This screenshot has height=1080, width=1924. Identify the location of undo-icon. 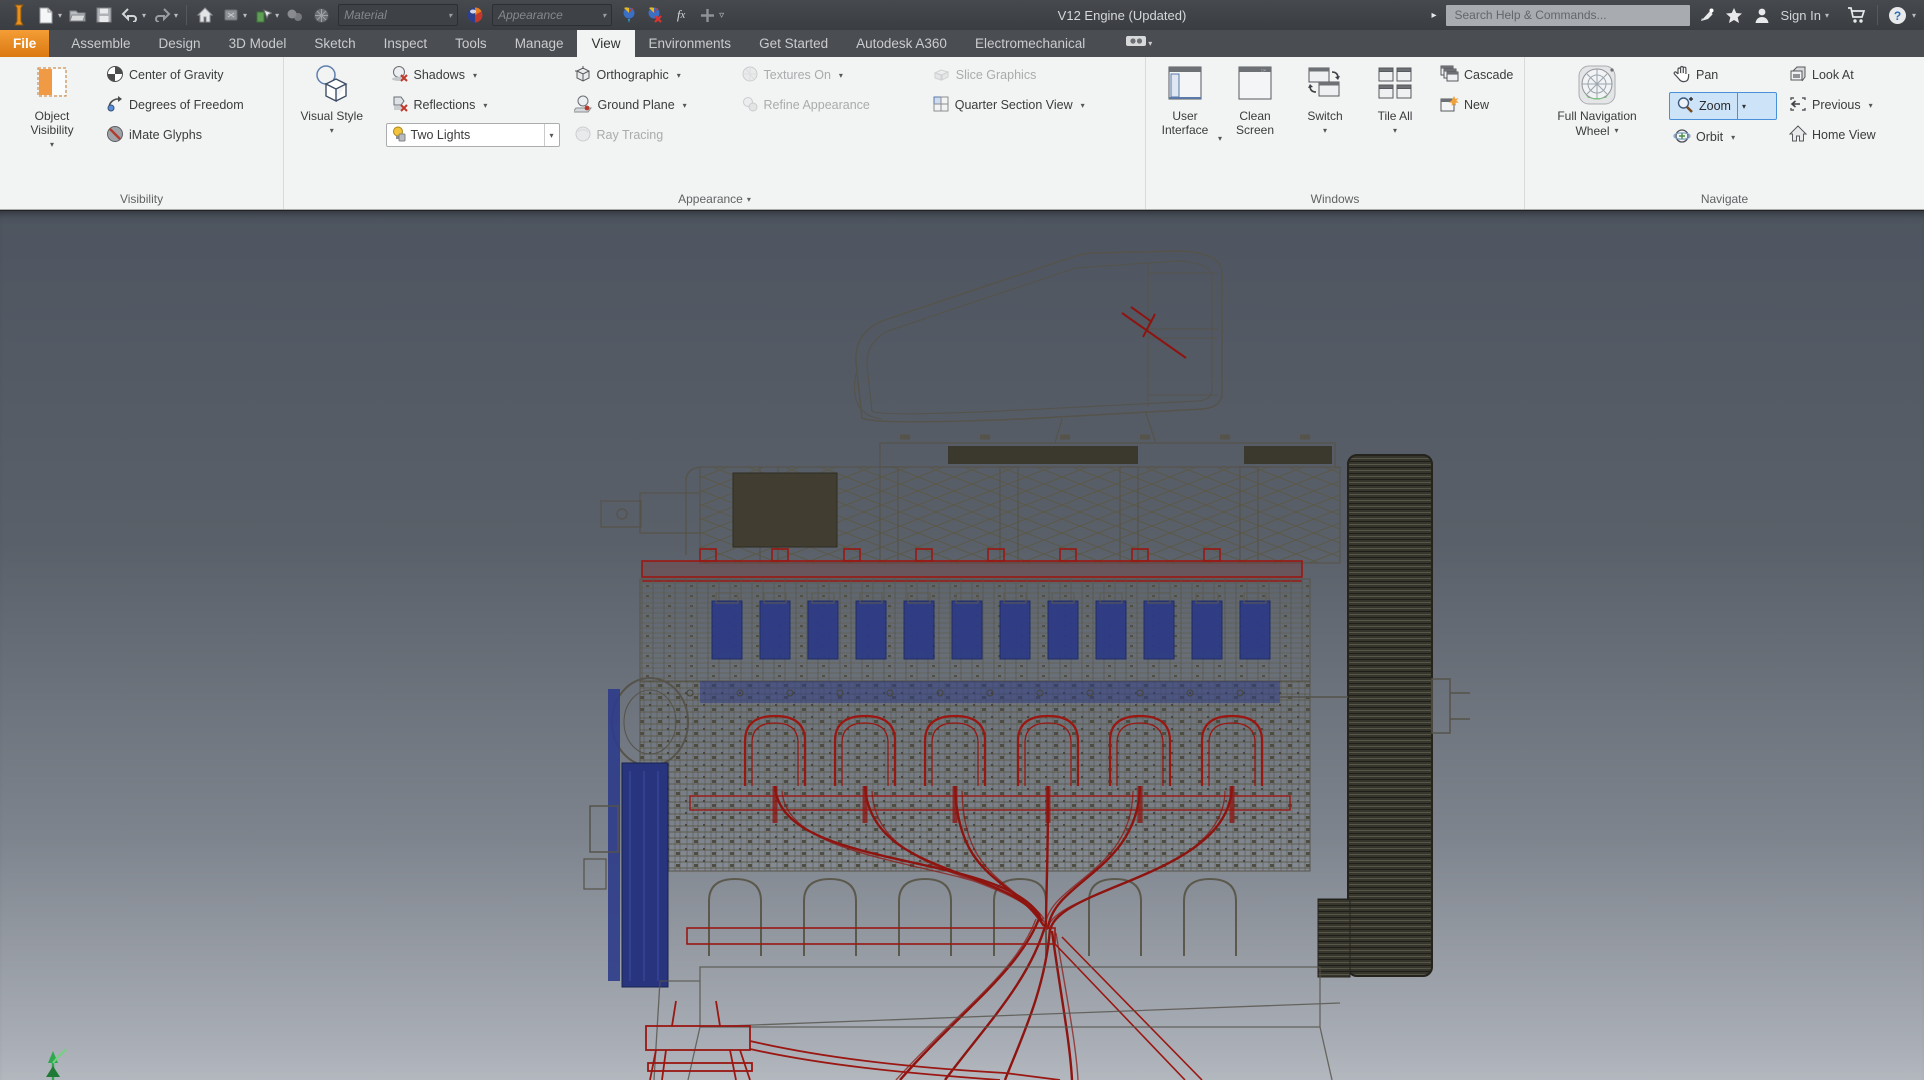
(130, 15).